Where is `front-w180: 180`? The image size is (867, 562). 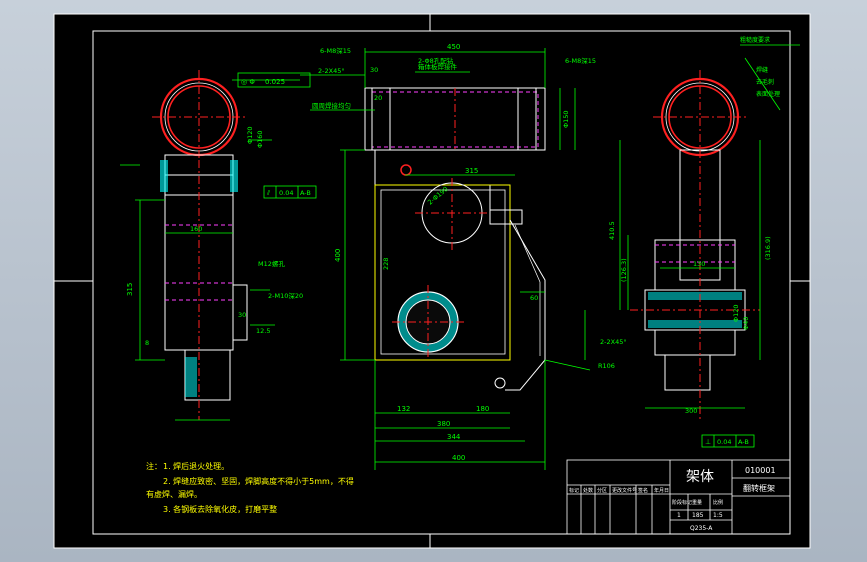 front-w180: 180 is located at coordinates (482, 409).